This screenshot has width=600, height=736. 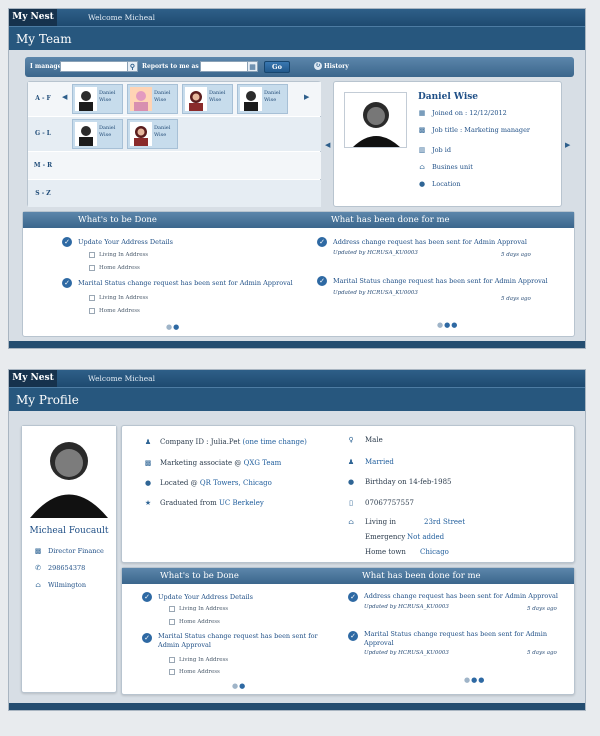 What do you see at coordinates (422, 184) in the screenshot?
I see `location-pin-icon: ●` at bounding box center [422, 184].